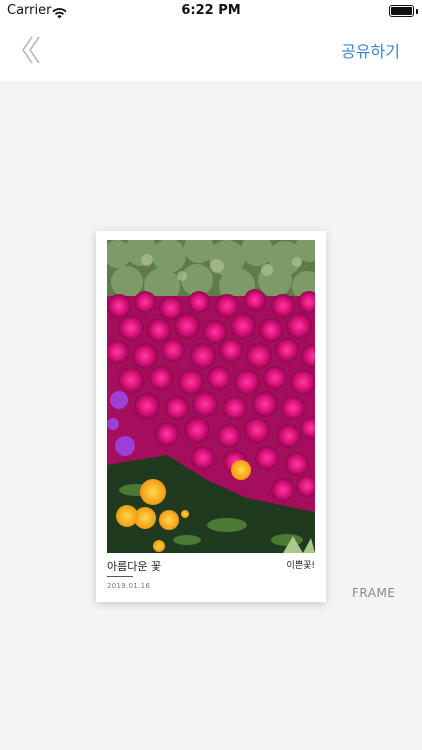 The image size is (422, 750). What do you see at coordinates (120, 576) in the screenshot?
I see `caption-divider` at bounding box center [120, 576].